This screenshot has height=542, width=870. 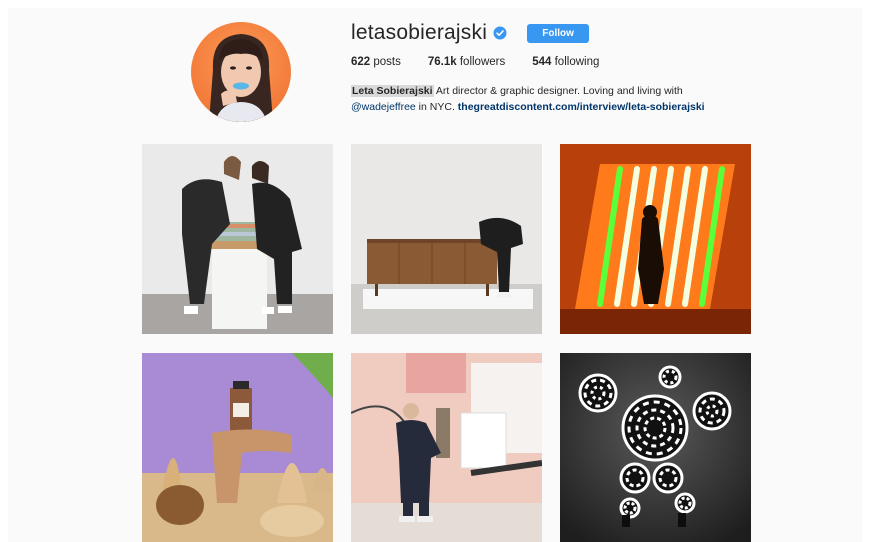 I want to click on following-stat: 544 following, so click(x=565, y=62).